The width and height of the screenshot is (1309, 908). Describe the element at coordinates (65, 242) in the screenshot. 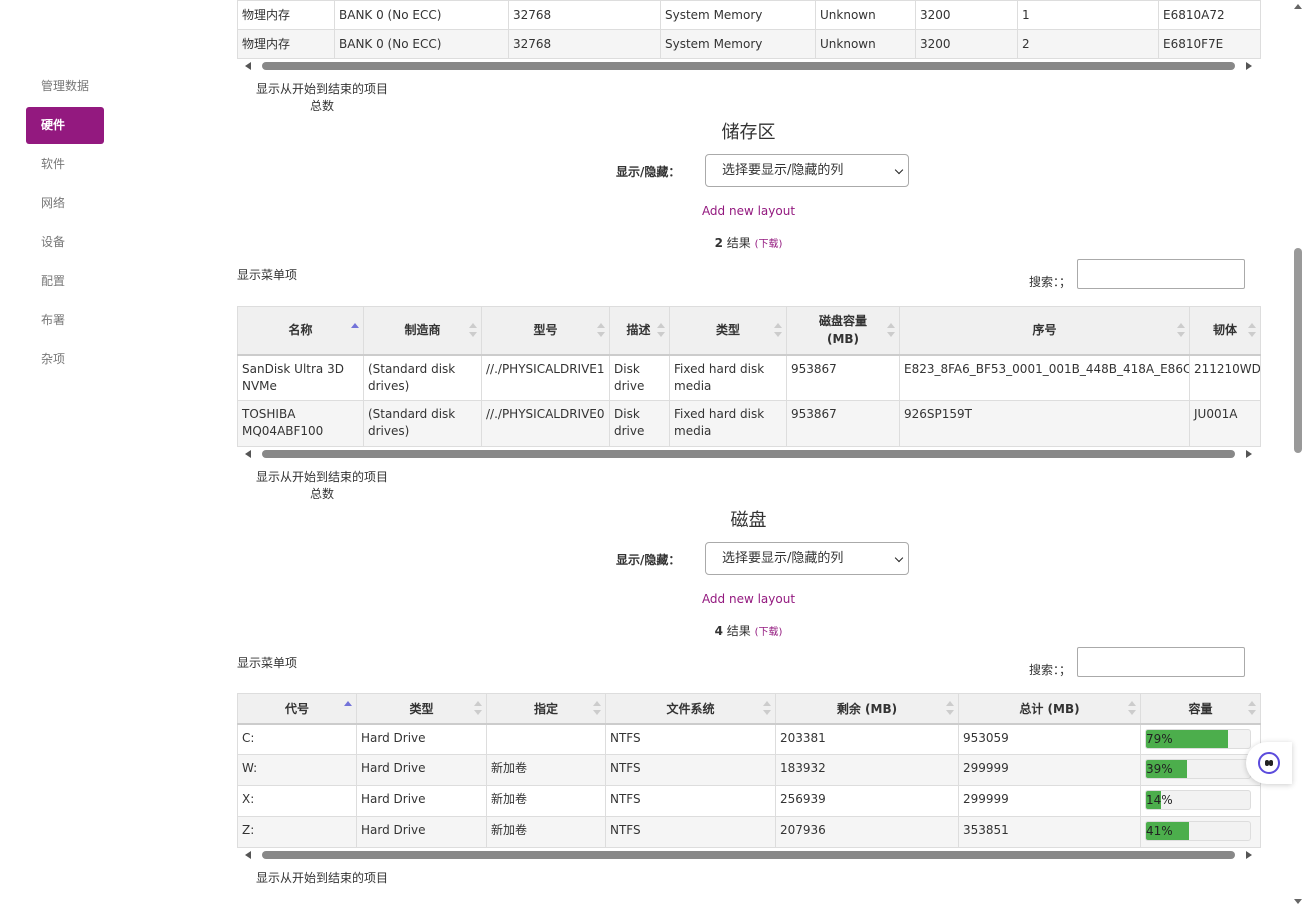

I see `sidebar-item-devices: 设备` at that location.